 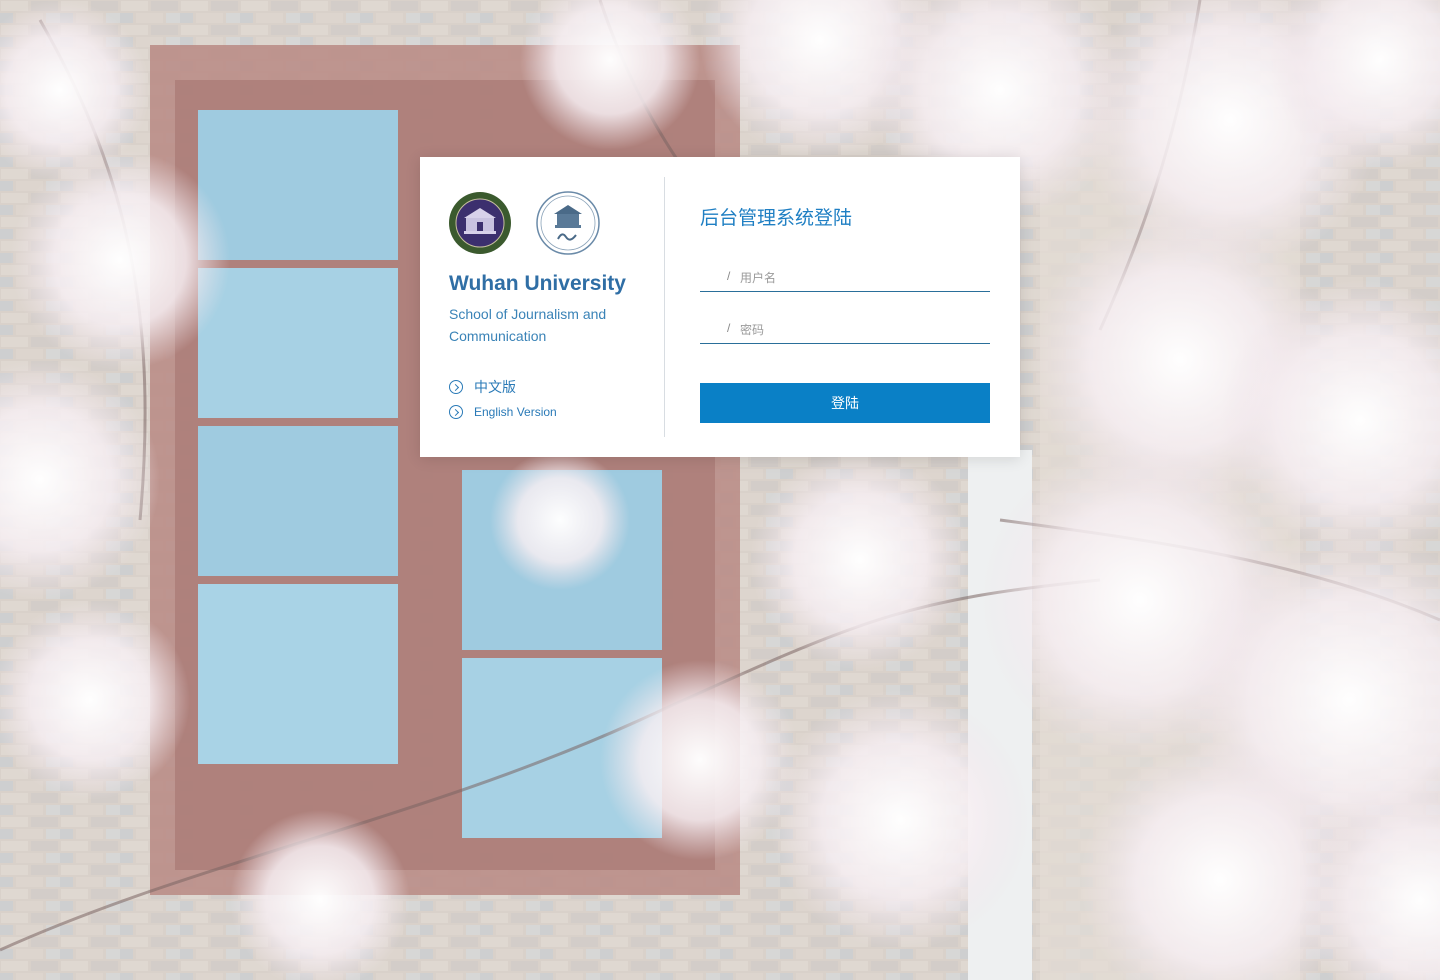 What do you see at coordinates (860, 330) in the screenshot?
I see `password-input` at bounding box center [860, 330].